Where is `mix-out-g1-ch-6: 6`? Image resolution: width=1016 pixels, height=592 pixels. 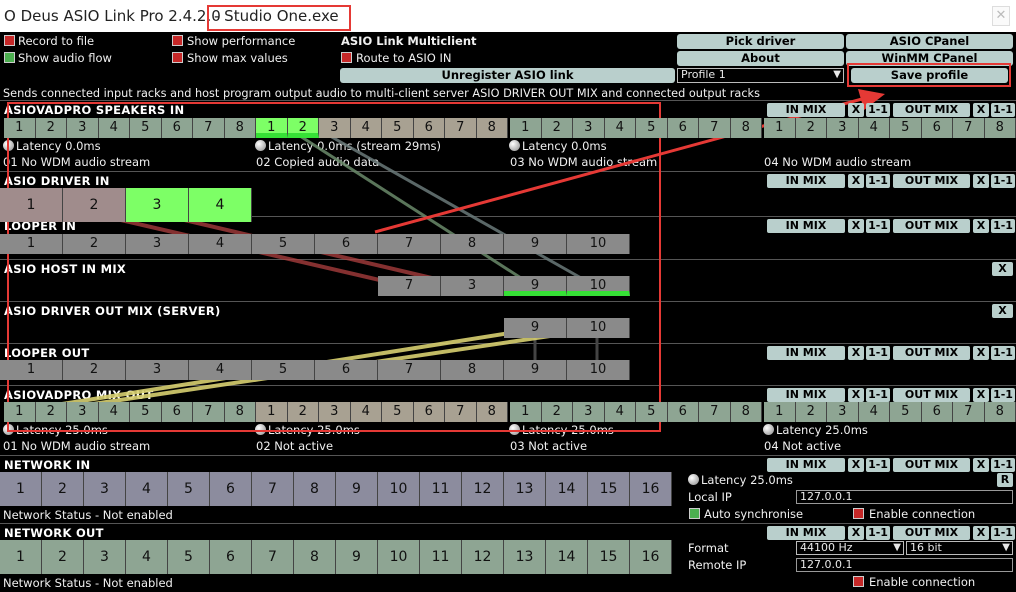
mix-out-g1-ch-6: 6 is located at coordinates (177, 412).